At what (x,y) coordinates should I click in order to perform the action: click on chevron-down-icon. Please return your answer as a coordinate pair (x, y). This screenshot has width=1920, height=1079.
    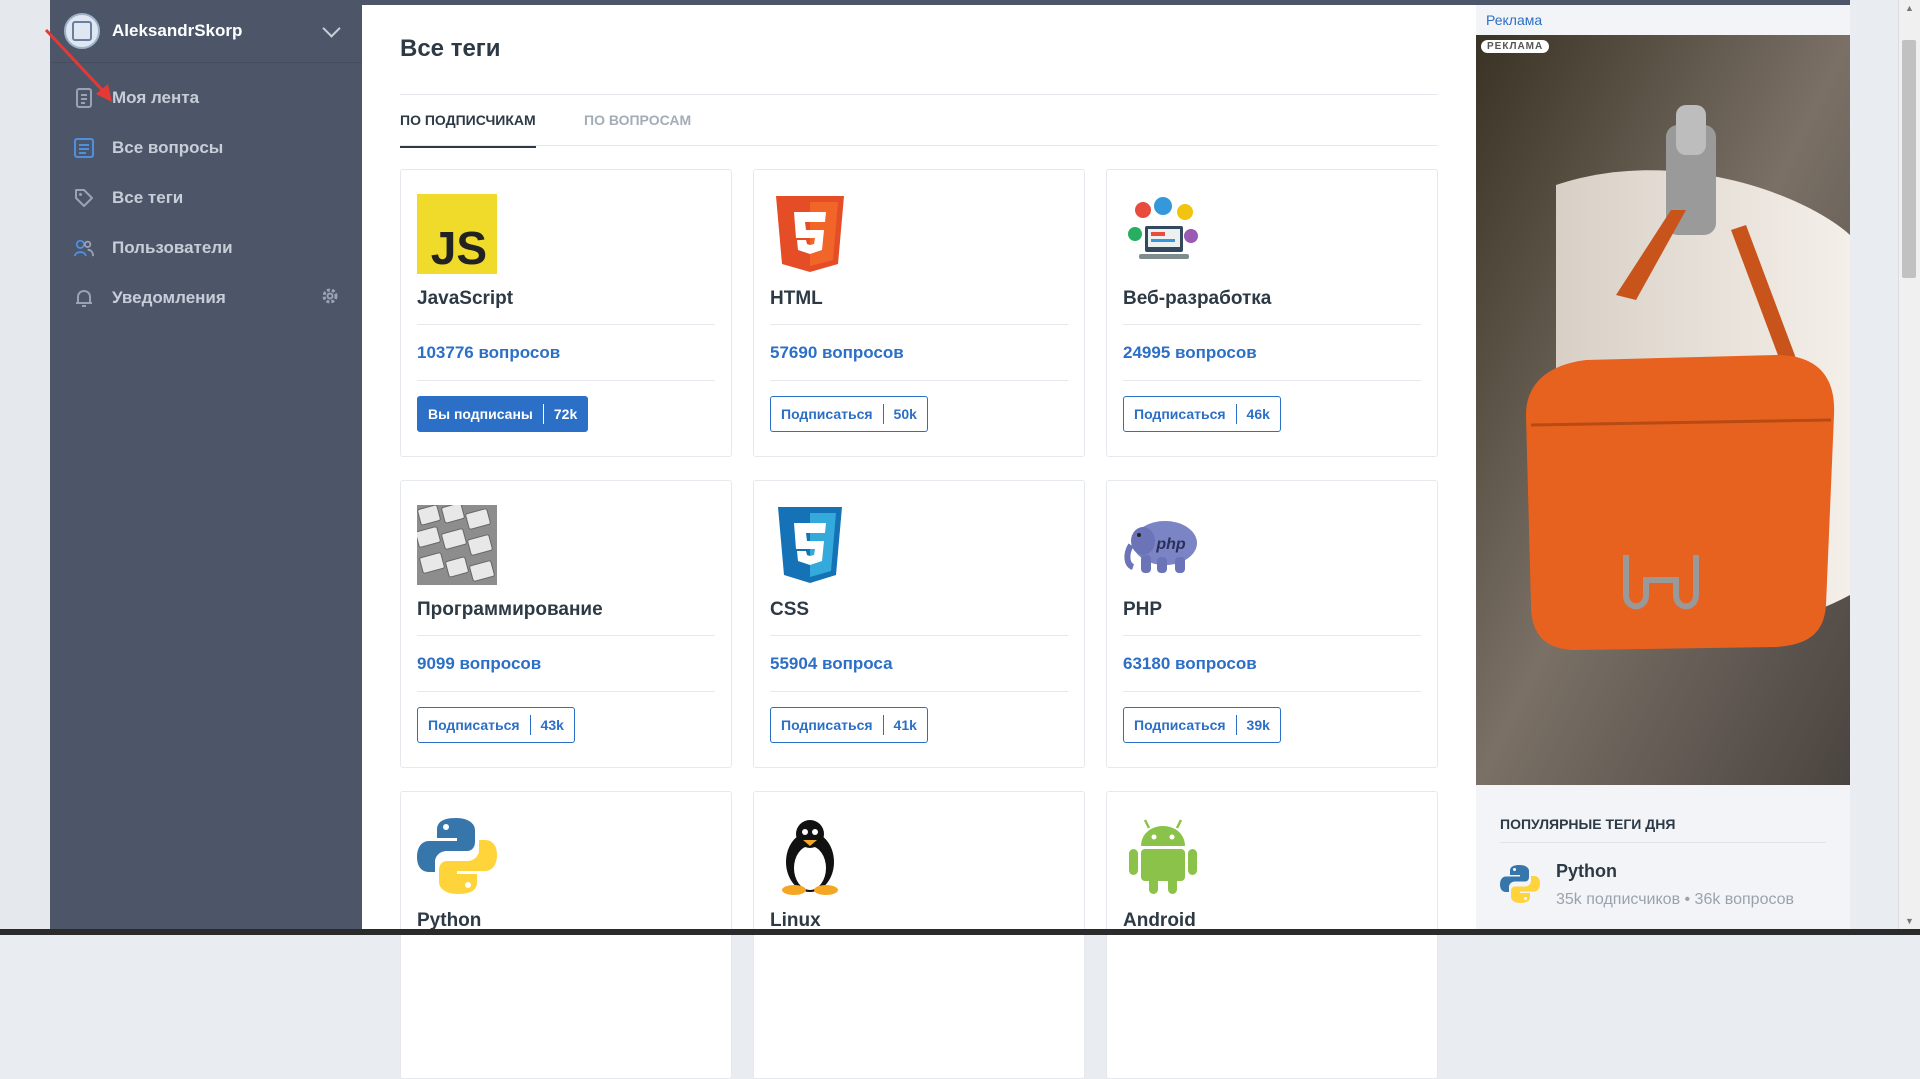
    Looking at the image, I should click on (331, 28).